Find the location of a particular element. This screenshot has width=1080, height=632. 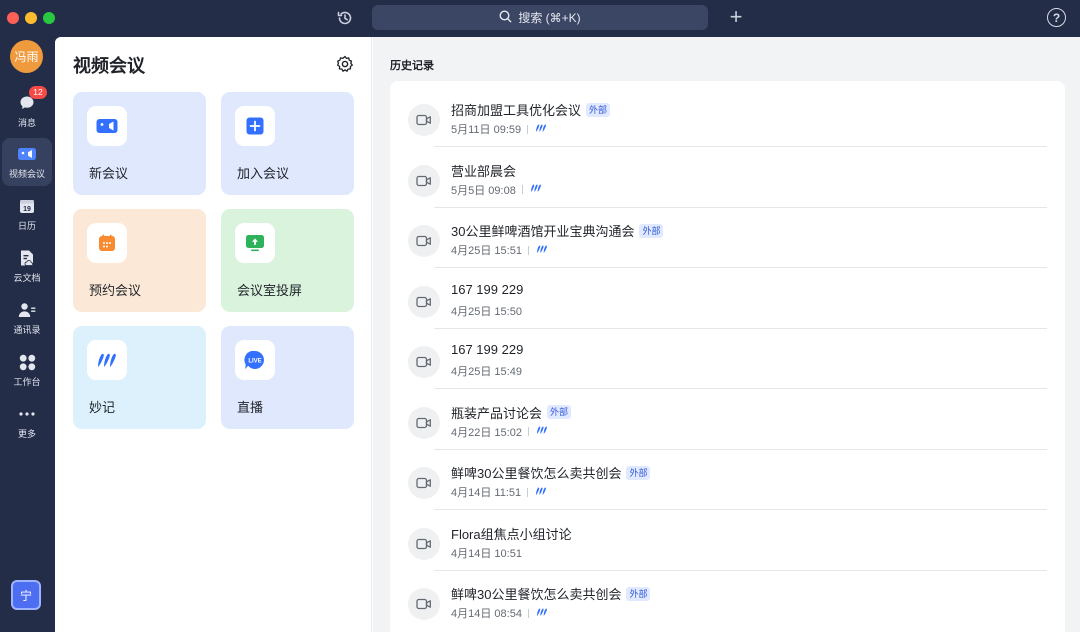

history-row-title-wrap: 招商加盟工具优化会议 外部 is located at coordinates (531, 109).